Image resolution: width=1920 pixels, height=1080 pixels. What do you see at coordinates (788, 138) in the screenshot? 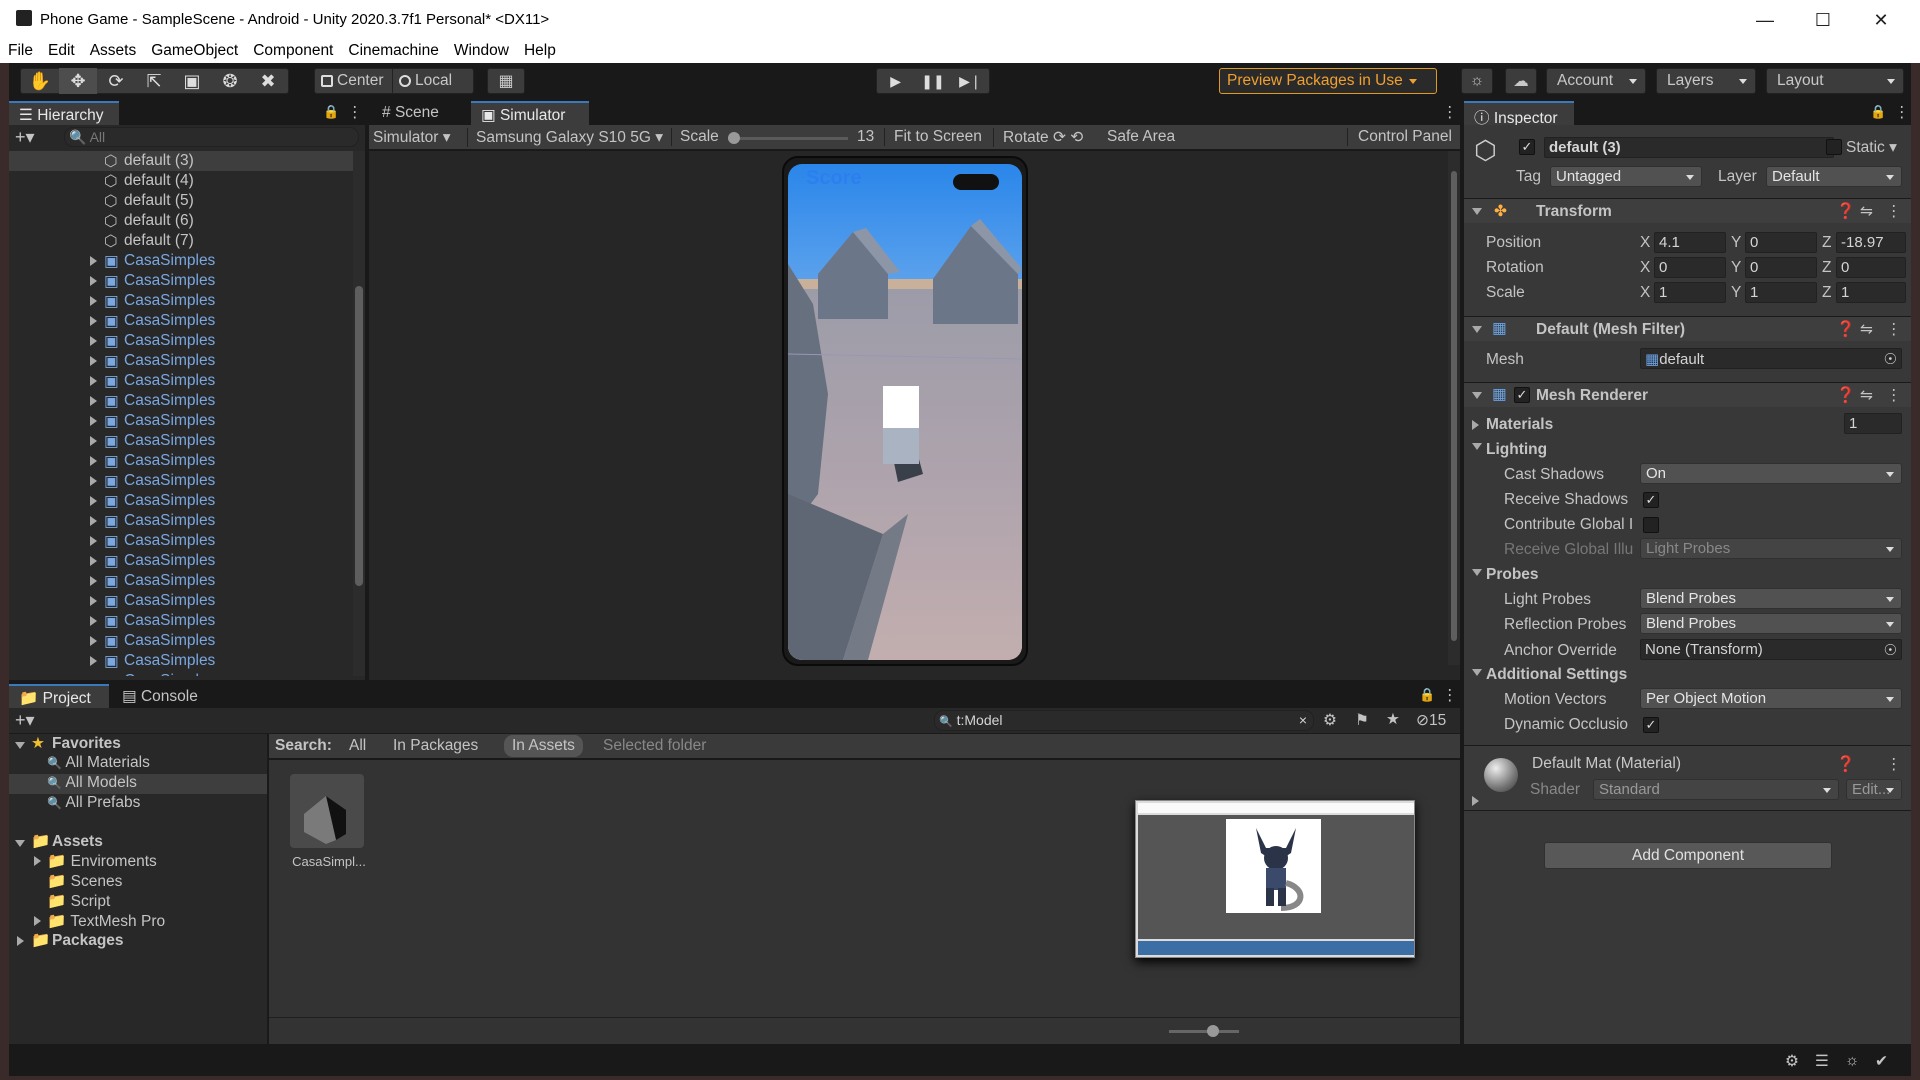
I see `scale-slider` at bounding box center [788, 138].